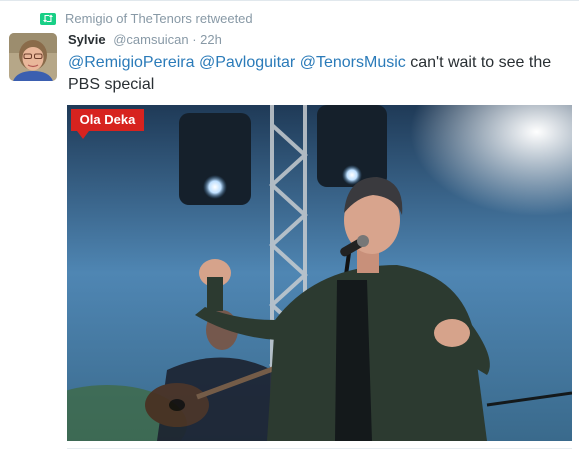  Describe the element at coordinates (33, 57) in the screenshot. I see `avatar` at that location.